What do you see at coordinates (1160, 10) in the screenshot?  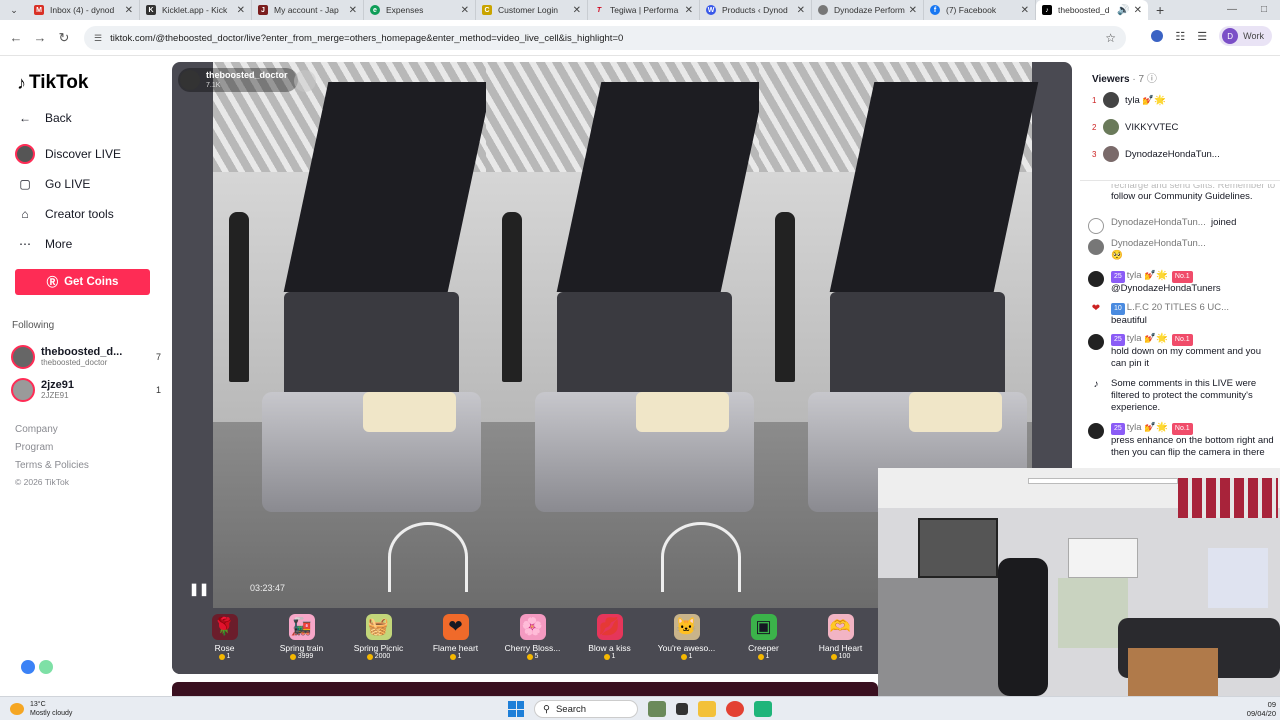 I see `new-tab-icon: +` at bounding box center [1160, 10].